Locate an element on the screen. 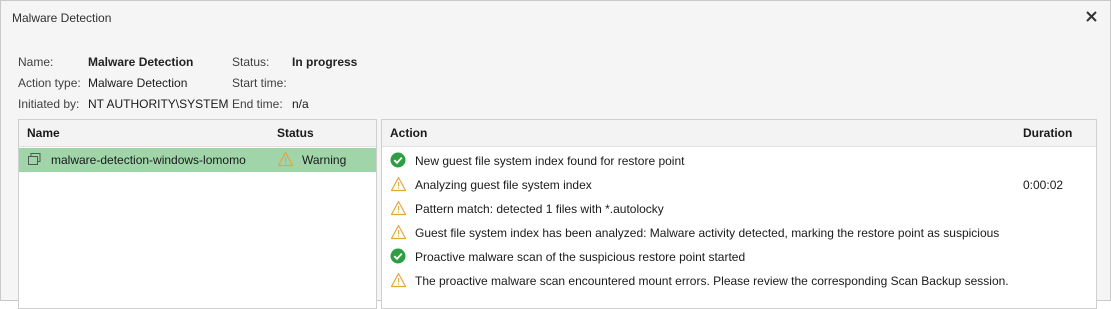  column-header-status: Status is located at coordinates (295, 133).